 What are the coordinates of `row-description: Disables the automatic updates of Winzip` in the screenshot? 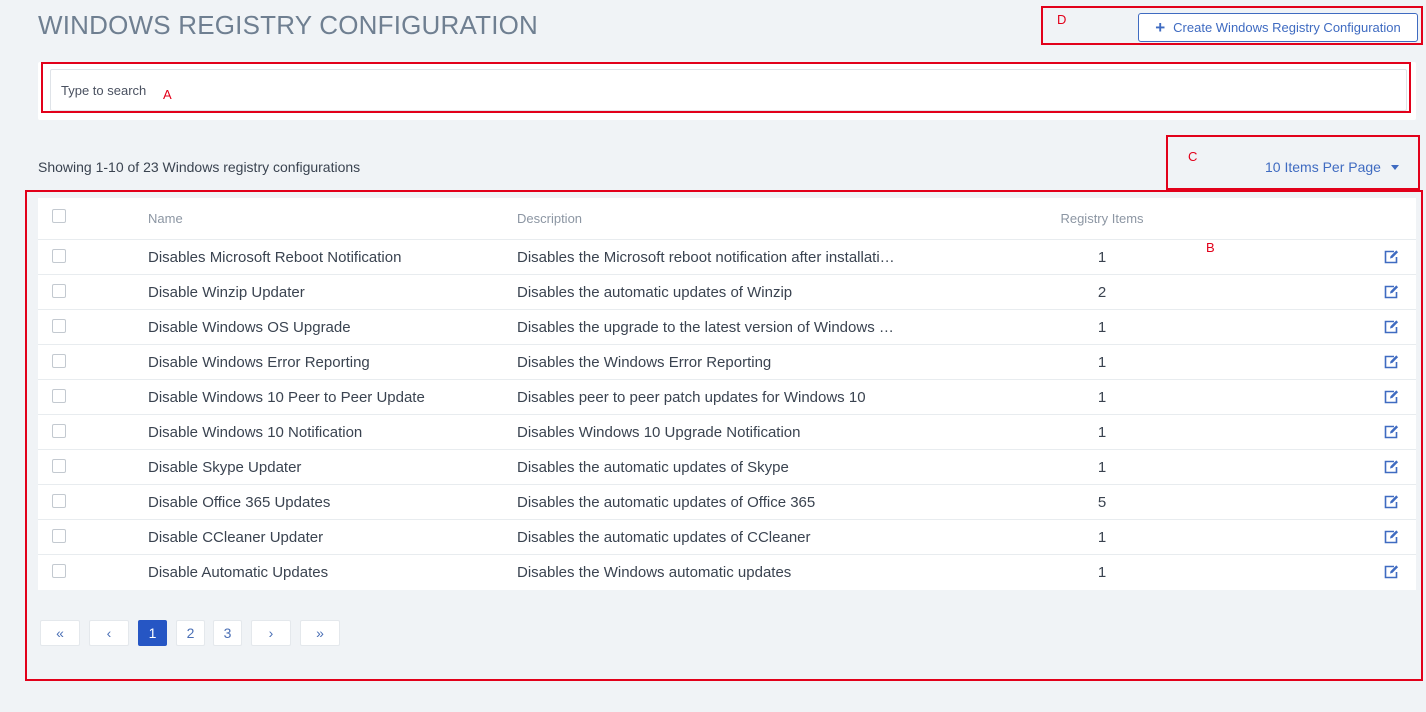 It's located at (655, 292).